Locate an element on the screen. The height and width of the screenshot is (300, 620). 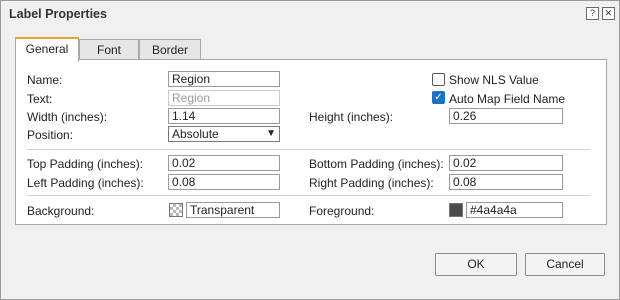
bottom-padding-field: 0.02 is located at coordinates (506, 163).